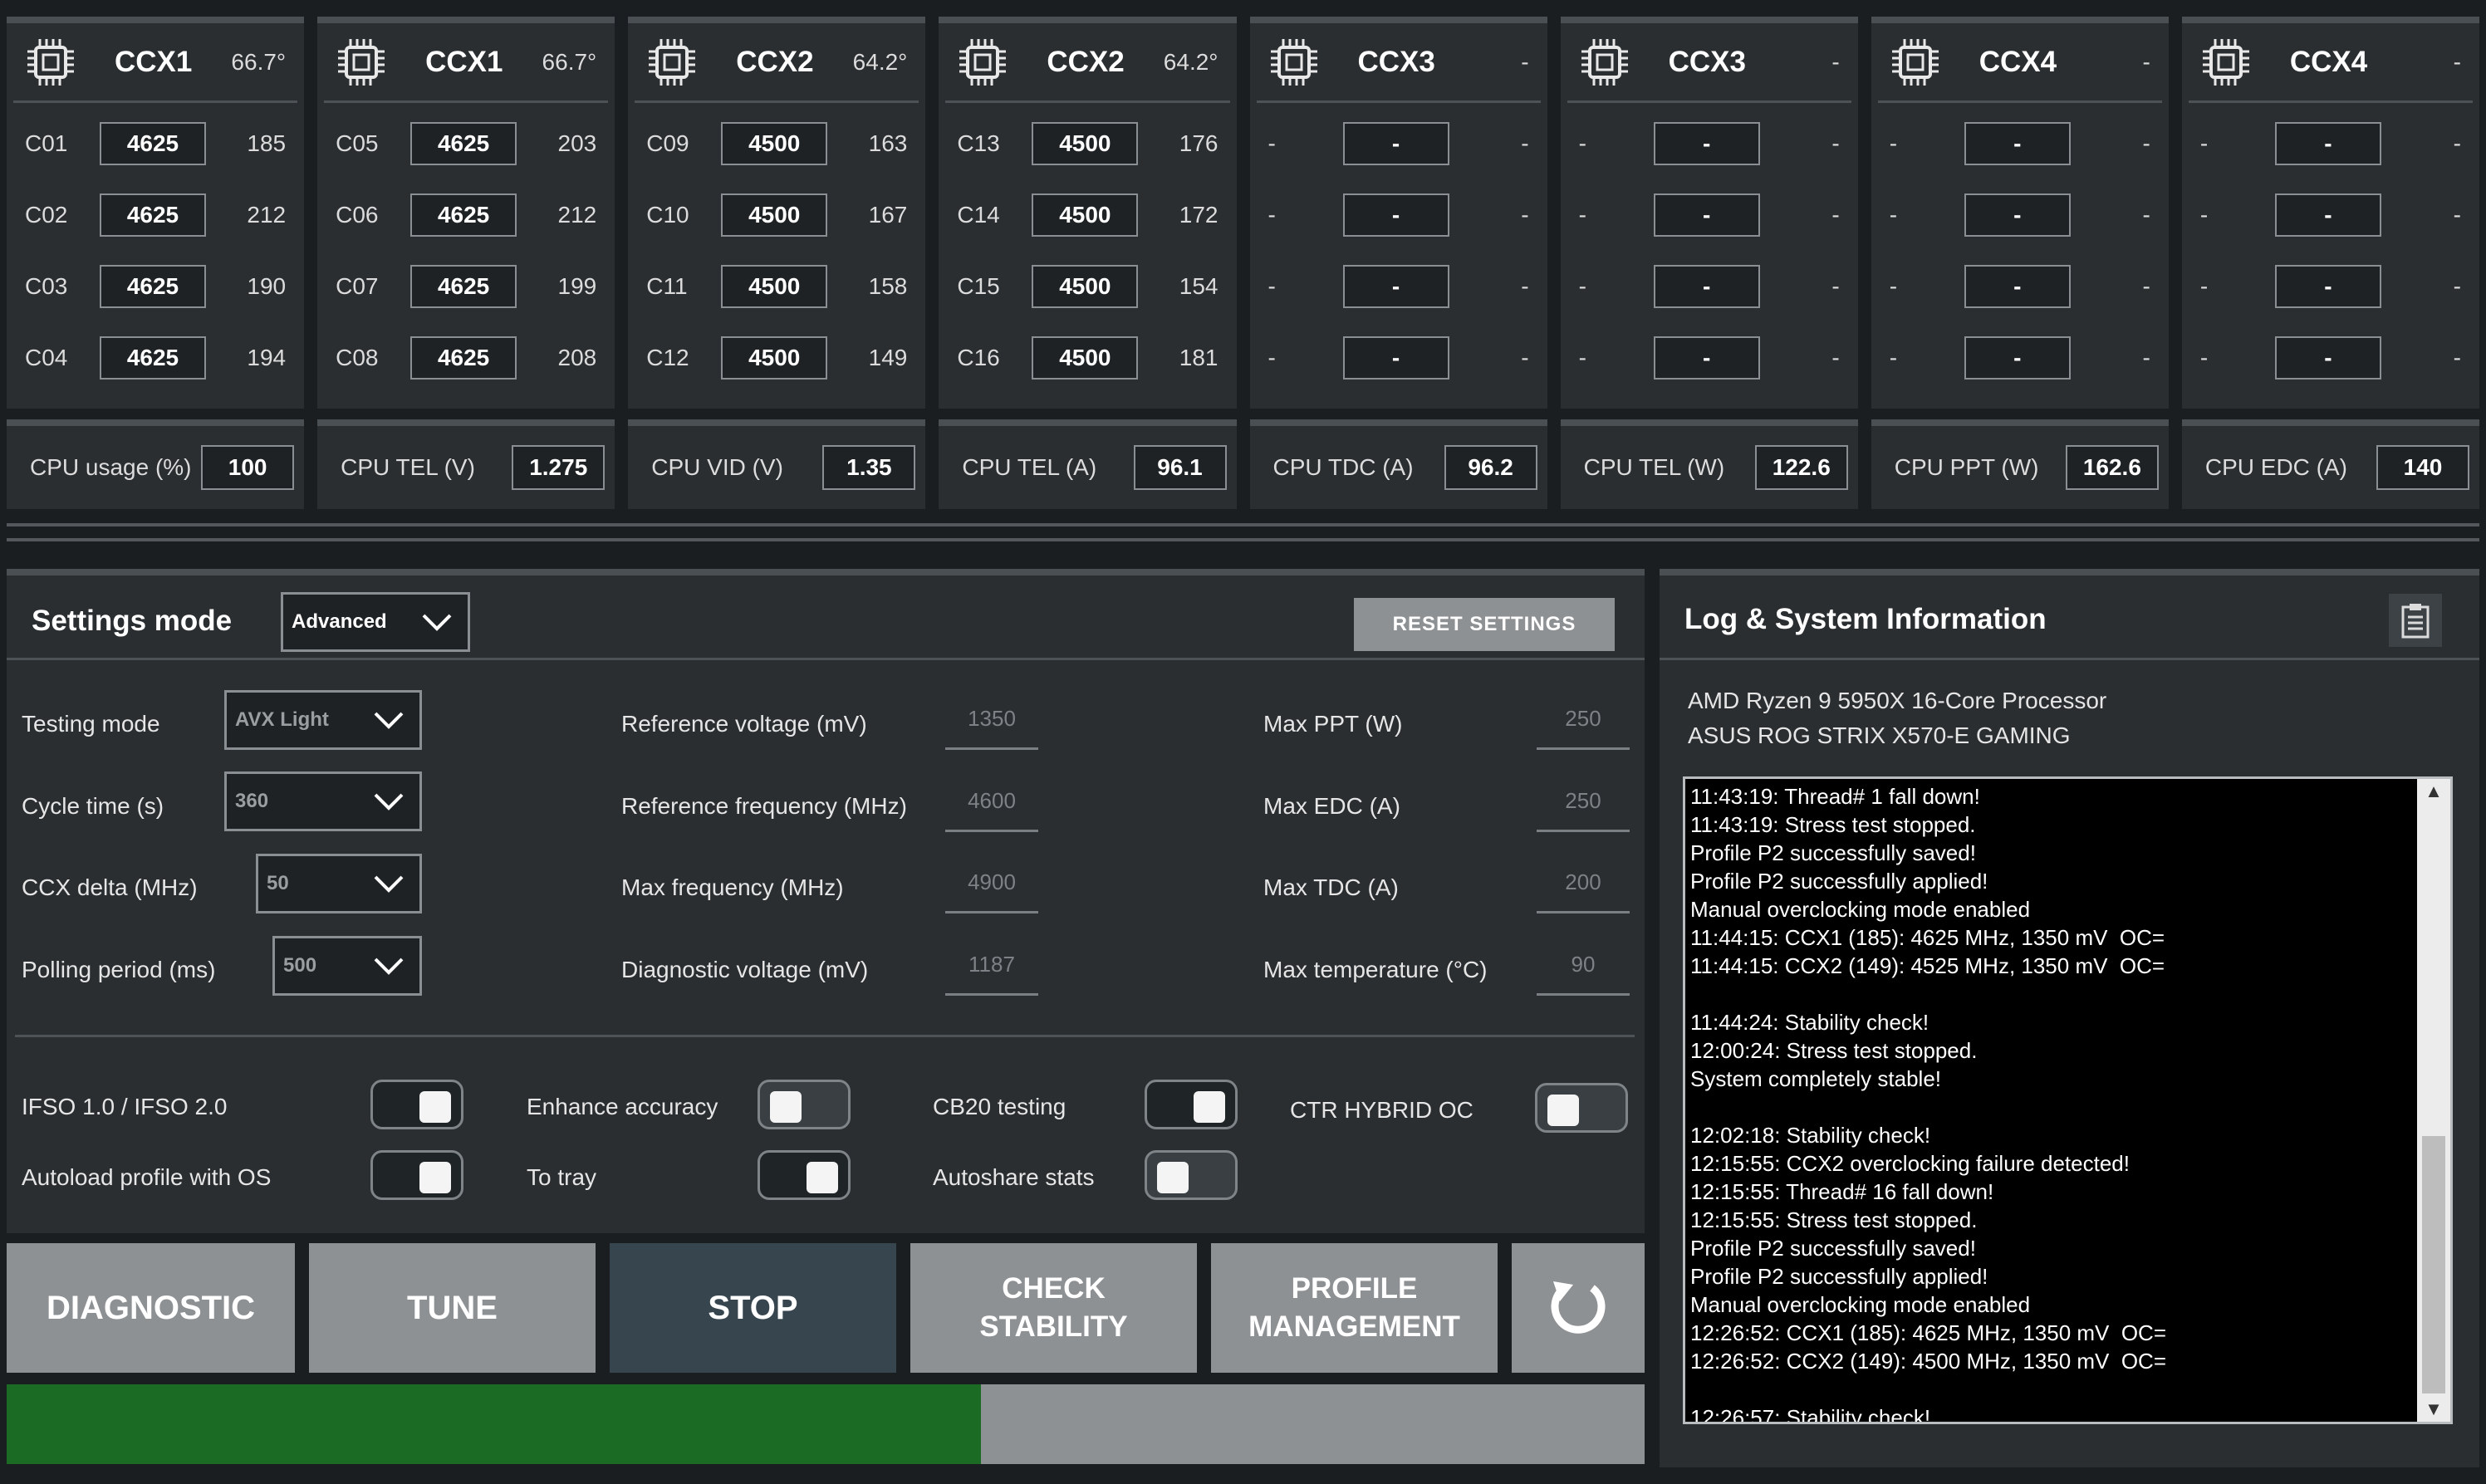 The image size is (2486, 1484). Describe the element at coordinates (1398, 464) in the screenshot. I see `stat-cpu-tdc: CPU TDC (A) 96.2` at that location.